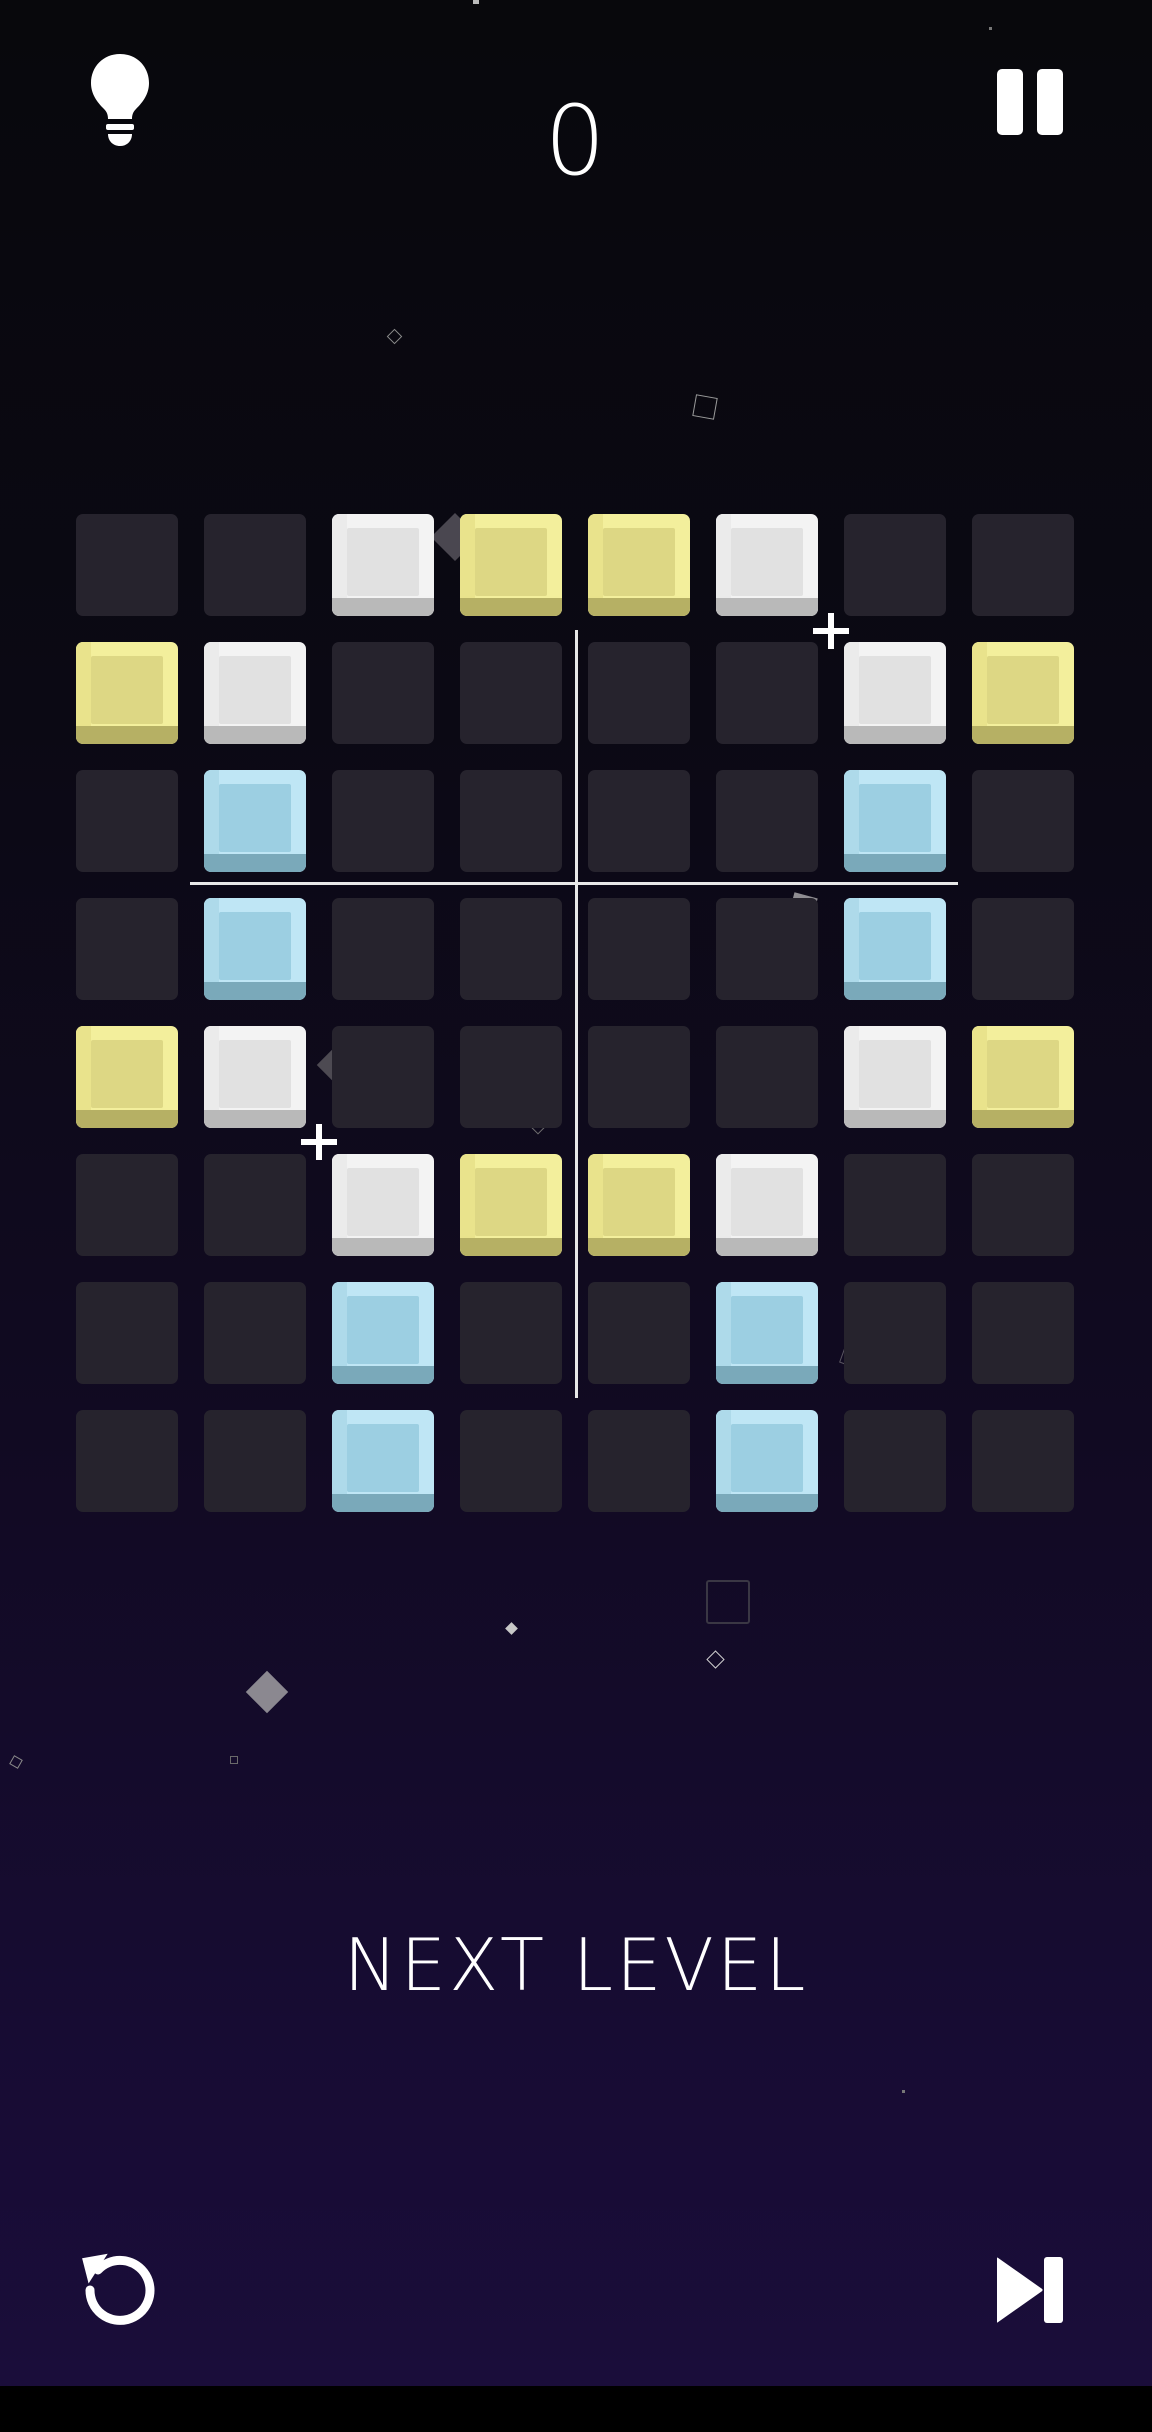  What do you see at coordinates (576, 1965) in the screenshot?
I see `next-level-button: NEXT LEVEL` at bounding box center [576, 1965].